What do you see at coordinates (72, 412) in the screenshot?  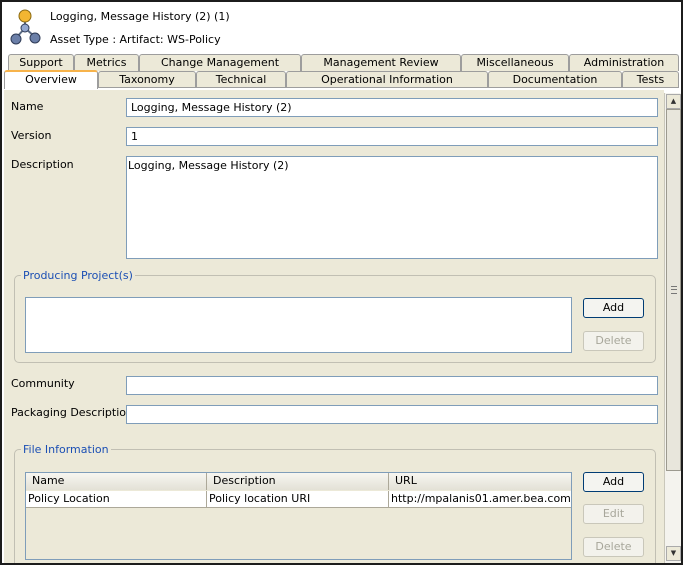 I see `packaging-description-label: Packaging Description` at bounding box center [72, 412].